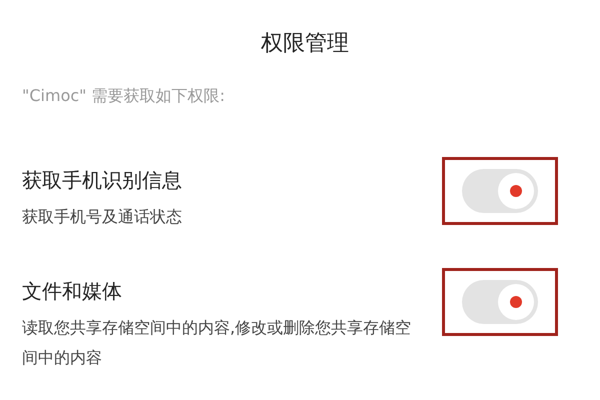 Image resolution: width=600 pixels, height=400 pixels. I want to click on permission-name: 获取手机识别信息, so click(102, 180).